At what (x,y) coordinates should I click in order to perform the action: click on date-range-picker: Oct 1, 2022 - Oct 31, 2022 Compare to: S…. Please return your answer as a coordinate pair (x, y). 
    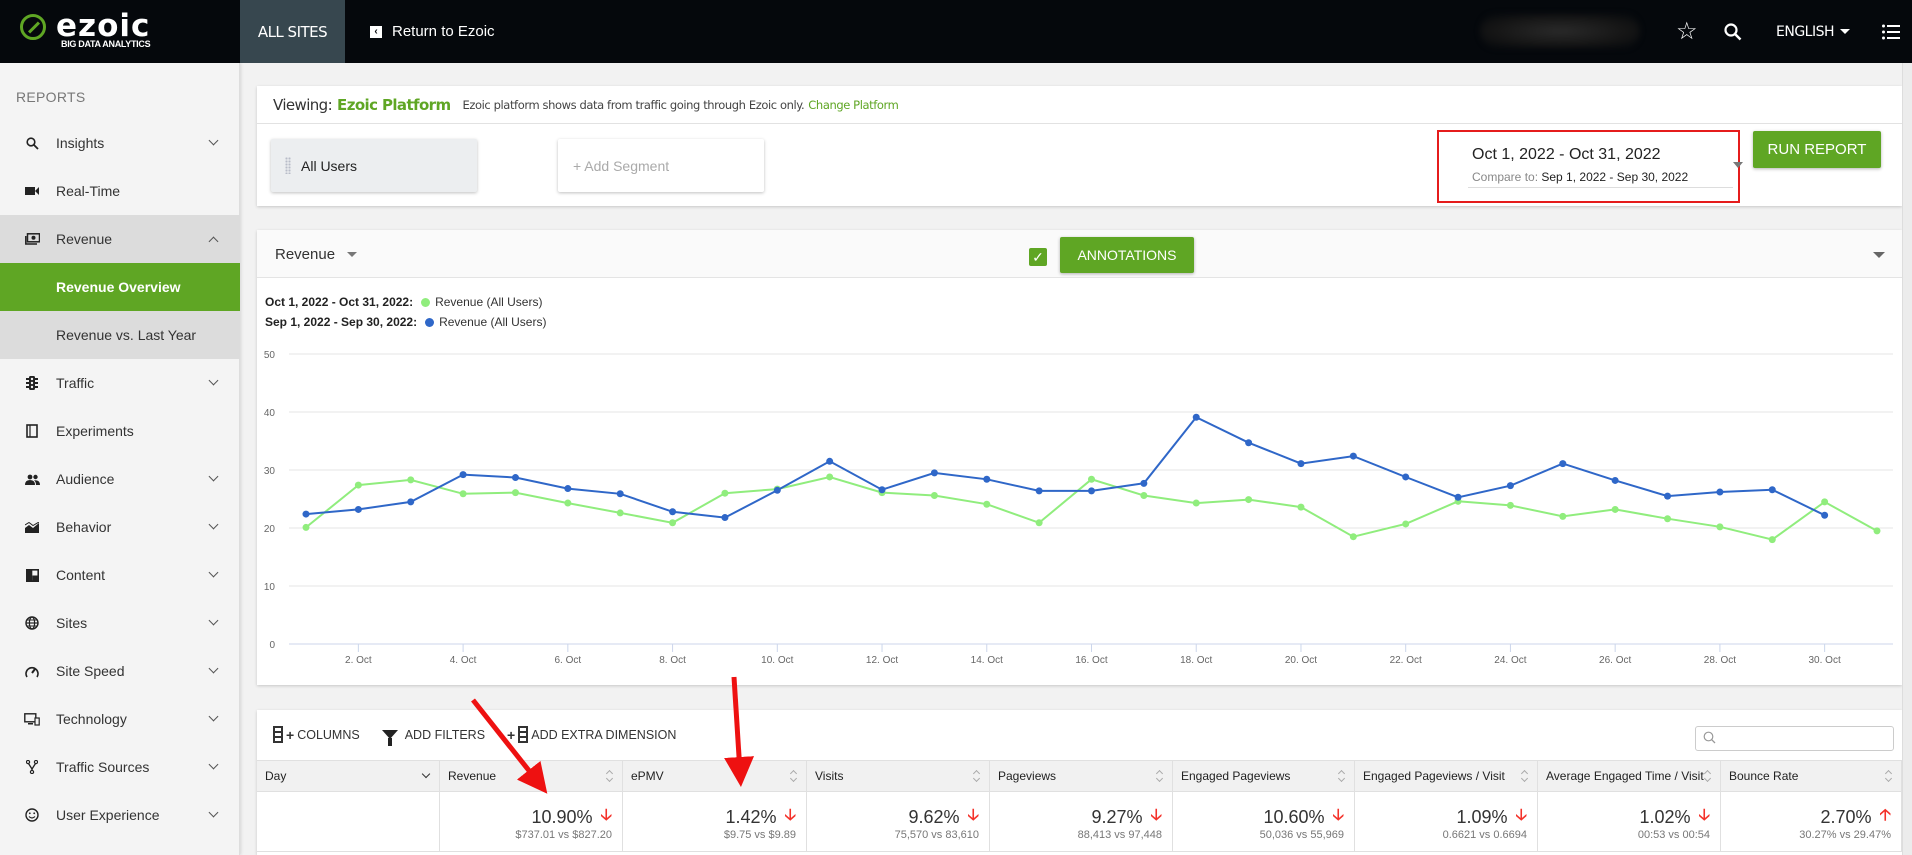
    Looking at the image, I should click on (1605, 164).